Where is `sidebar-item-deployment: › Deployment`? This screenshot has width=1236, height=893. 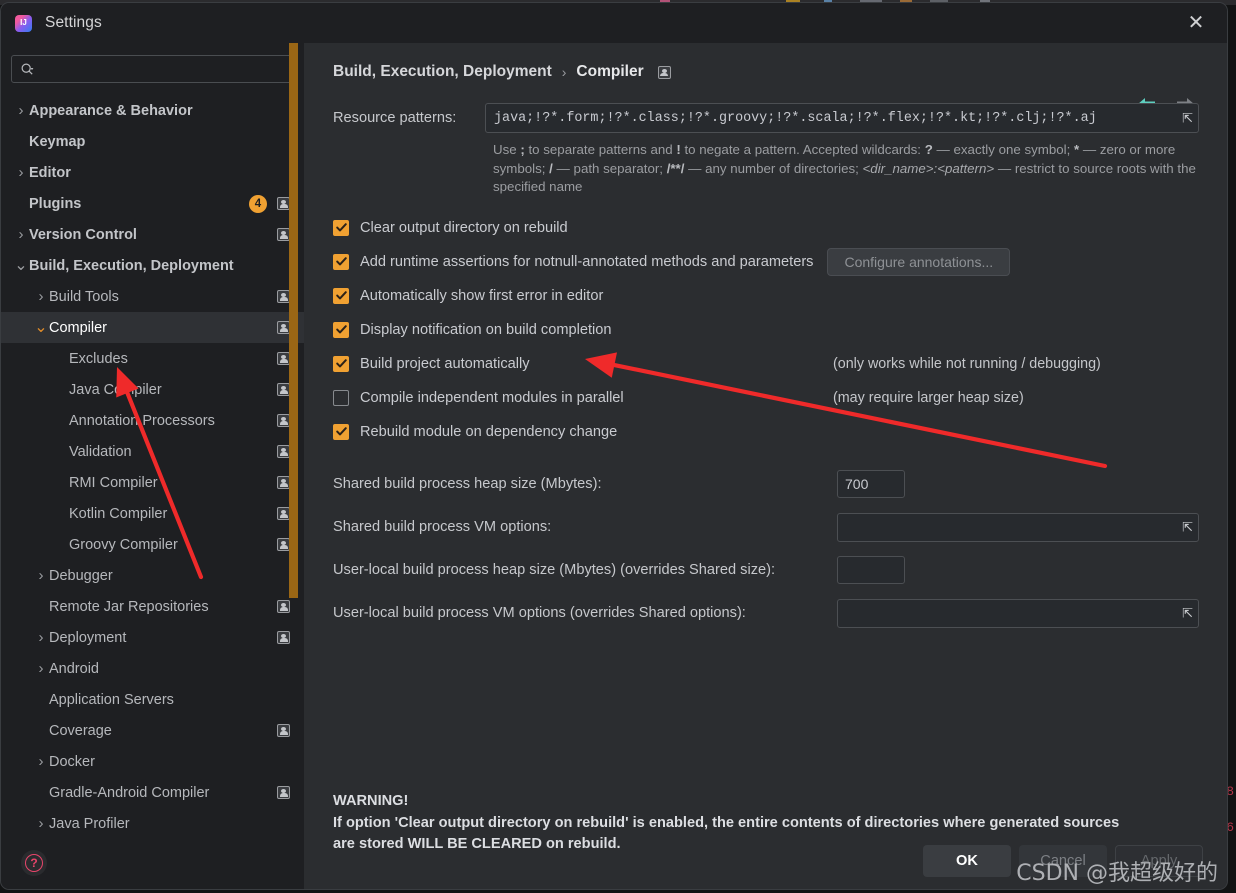
sidebar-item-deployment: › Deployment is located at coordinates (152, 637).